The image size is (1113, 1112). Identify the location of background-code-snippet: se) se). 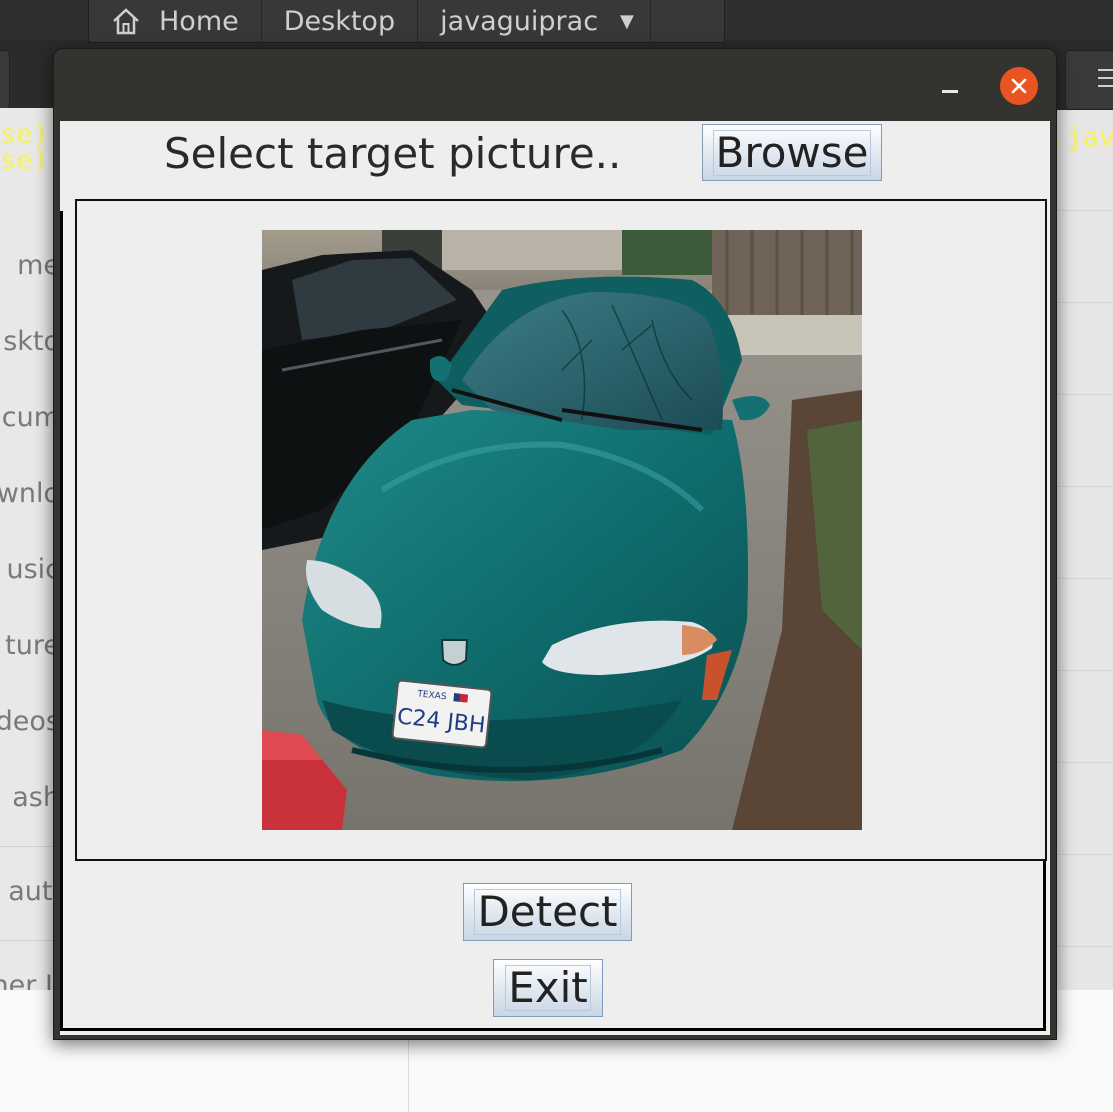
(24, 148).